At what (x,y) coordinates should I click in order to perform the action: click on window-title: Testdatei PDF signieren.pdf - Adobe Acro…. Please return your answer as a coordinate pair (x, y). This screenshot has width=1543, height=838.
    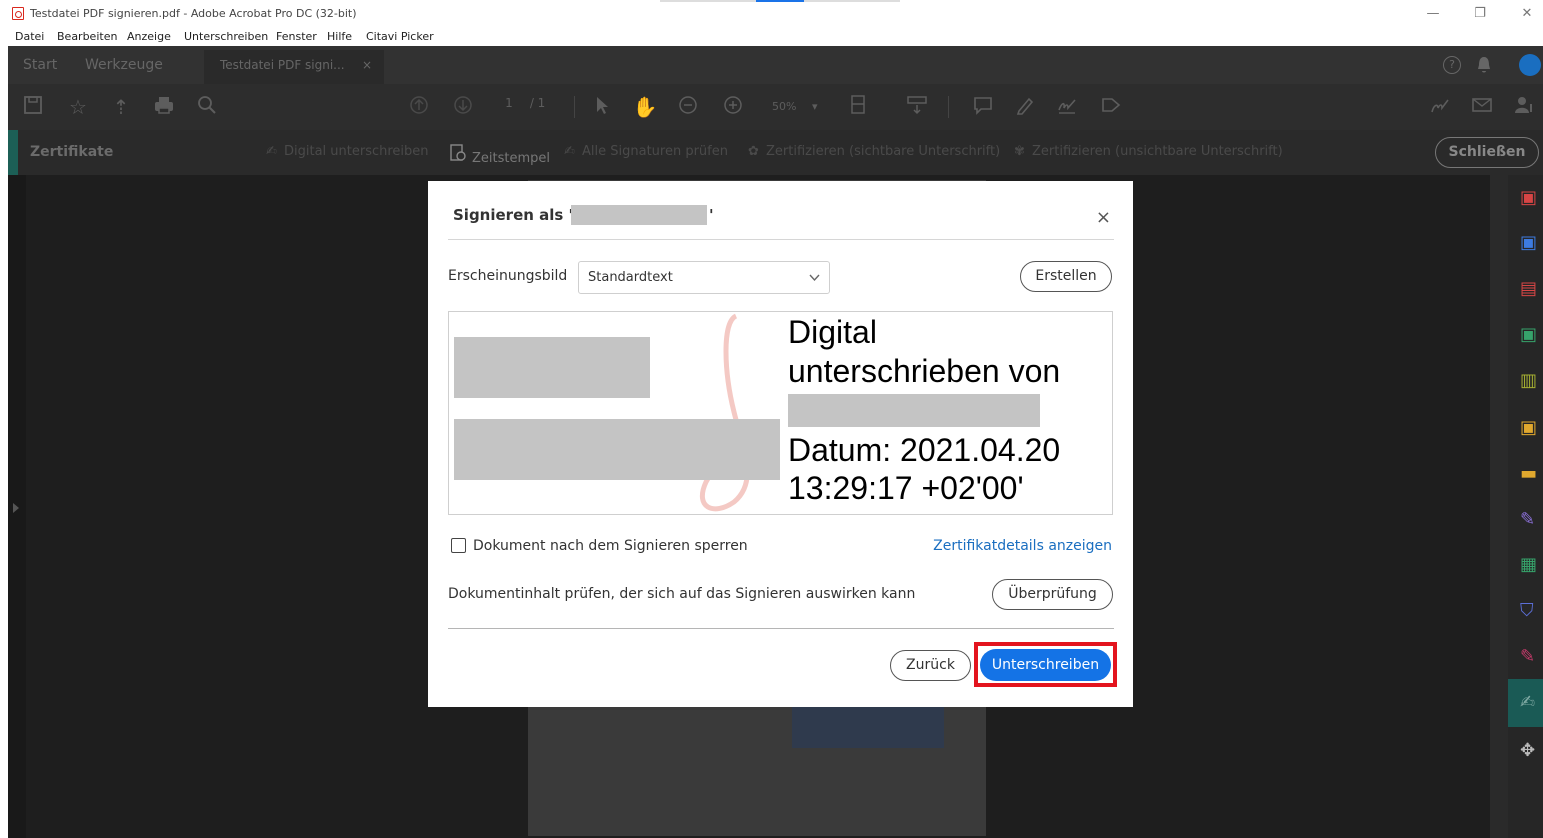
    Looking at the image, I should click on (193, 13).